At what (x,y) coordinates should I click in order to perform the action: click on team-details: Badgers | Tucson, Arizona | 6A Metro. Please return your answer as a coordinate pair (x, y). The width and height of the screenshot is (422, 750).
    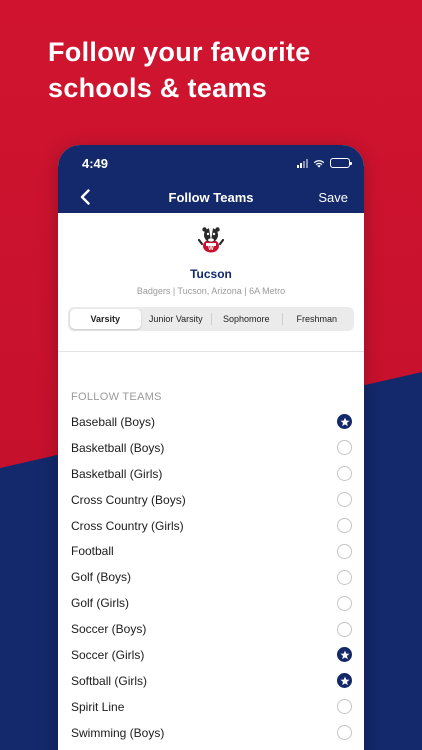
    Looking at the image, I should click on (211, 291).